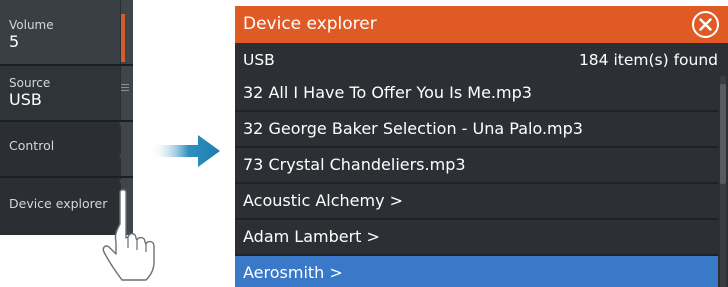  What do you see at coordinates (25, 99) in the screenshot?
I see `source-value: USB` at bounding box center [25, 99].